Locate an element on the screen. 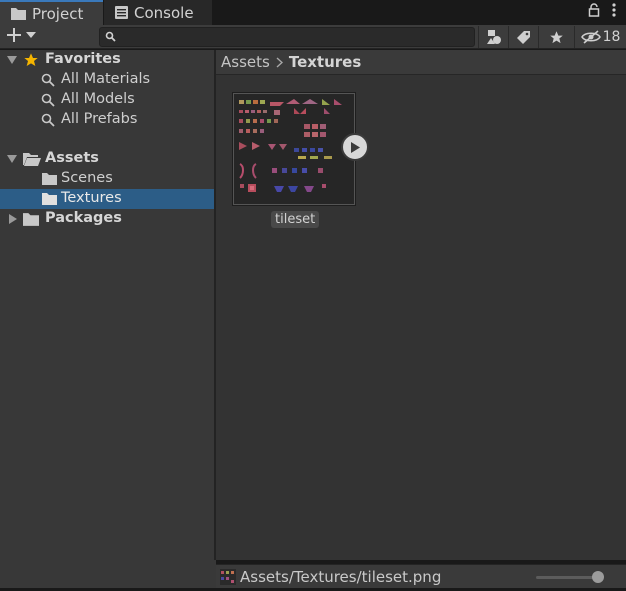 The width and height of the screenshot is (626, 591). hidden-count: 18 is located at coordinates (611, 37).